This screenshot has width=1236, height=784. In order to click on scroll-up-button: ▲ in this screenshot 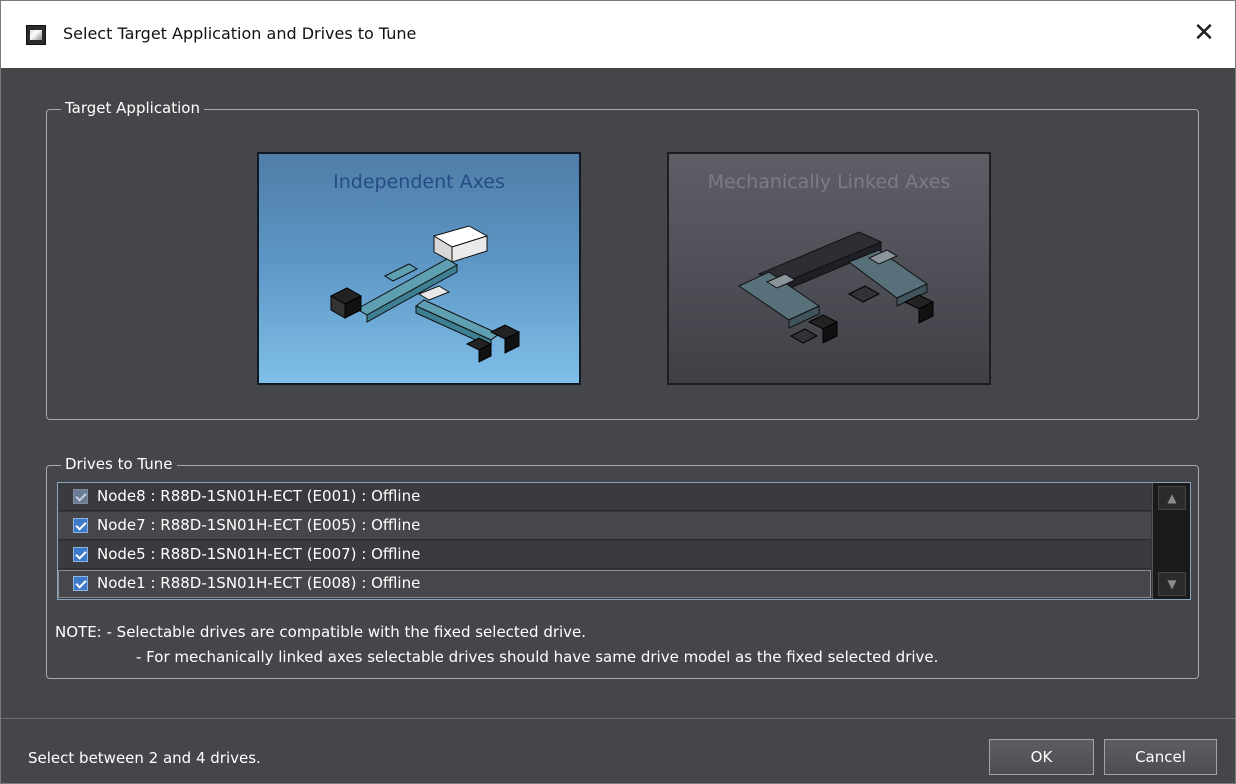, I will do `click(1172, 498)`.